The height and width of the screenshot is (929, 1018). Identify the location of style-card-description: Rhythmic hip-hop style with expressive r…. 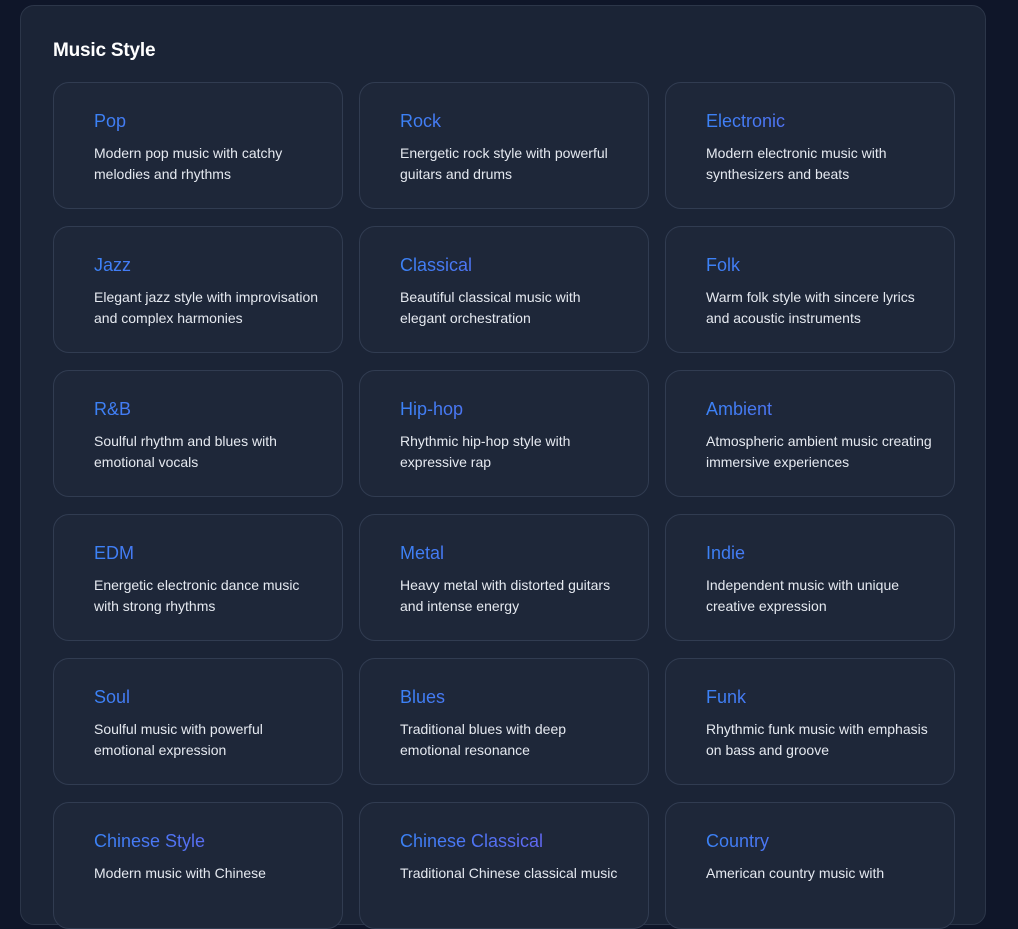
(485, 451).